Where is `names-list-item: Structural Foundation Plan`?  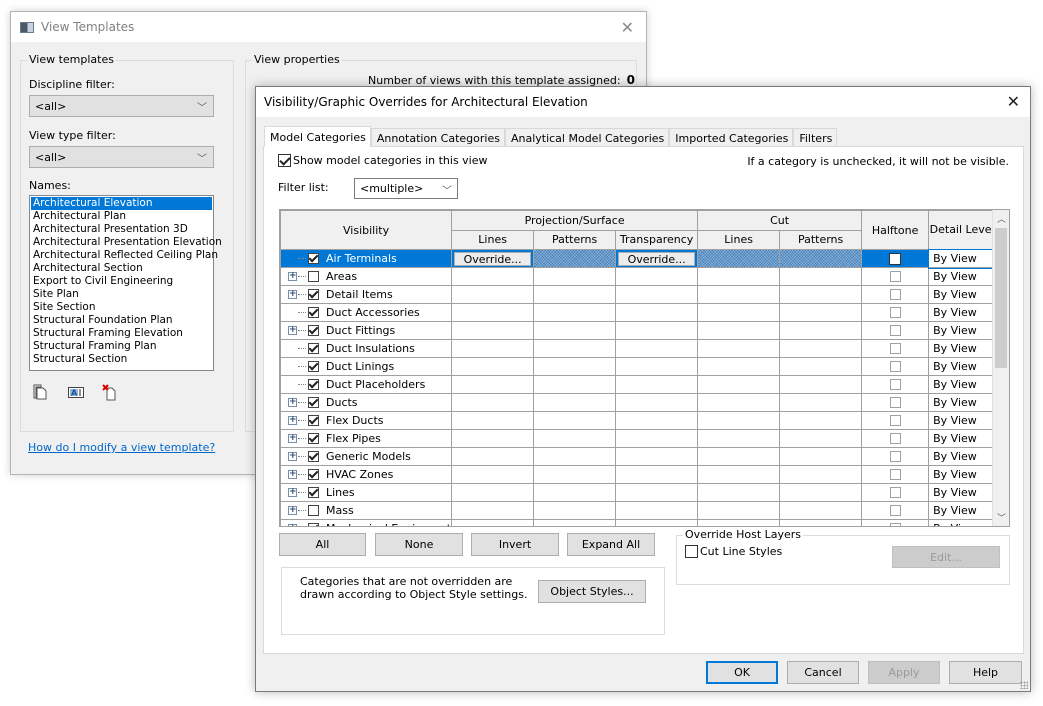
names-list-item: Structural Foundation Plan is located at coordinates (121, 320).